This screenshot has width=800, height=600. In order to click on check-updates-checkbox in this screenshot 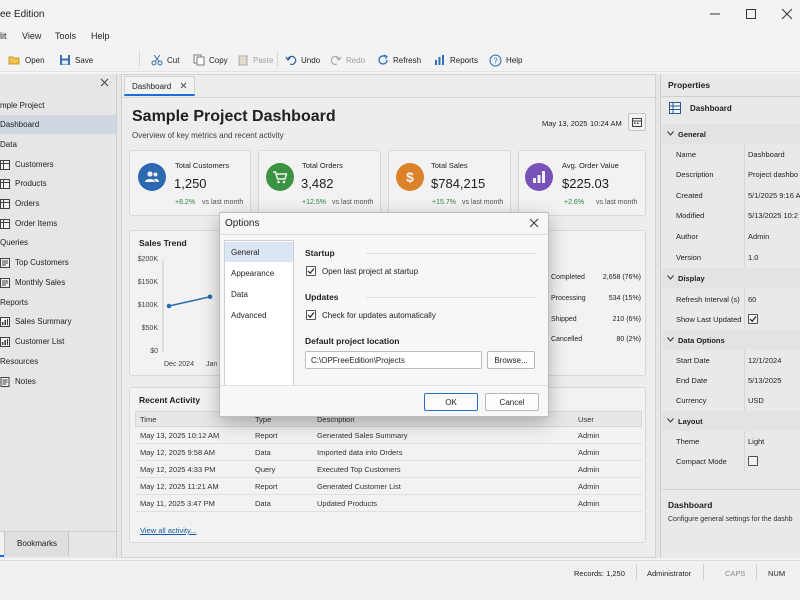, I will do `click(311, 315)`.